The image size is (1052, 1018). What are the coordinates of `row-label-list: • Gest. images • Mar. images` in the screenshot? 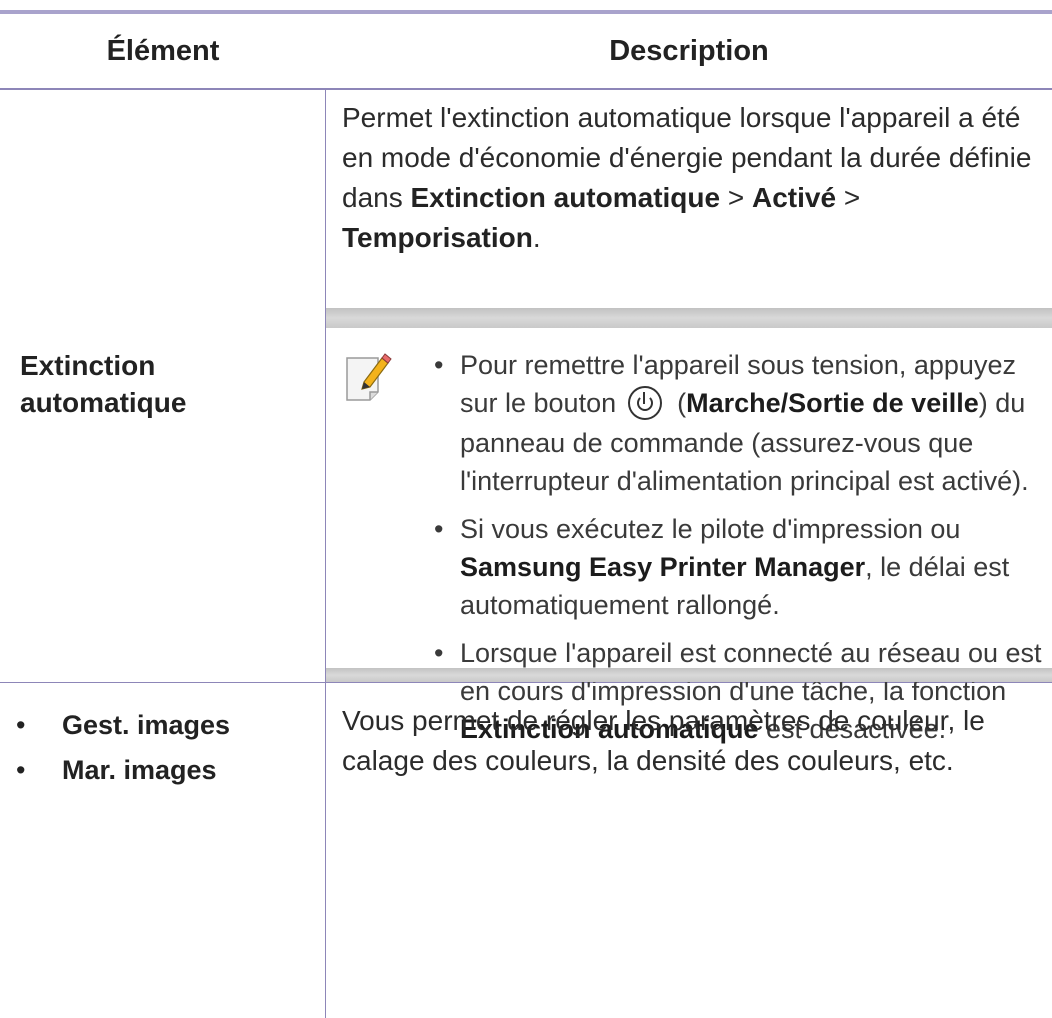 It's located at (119, 748).